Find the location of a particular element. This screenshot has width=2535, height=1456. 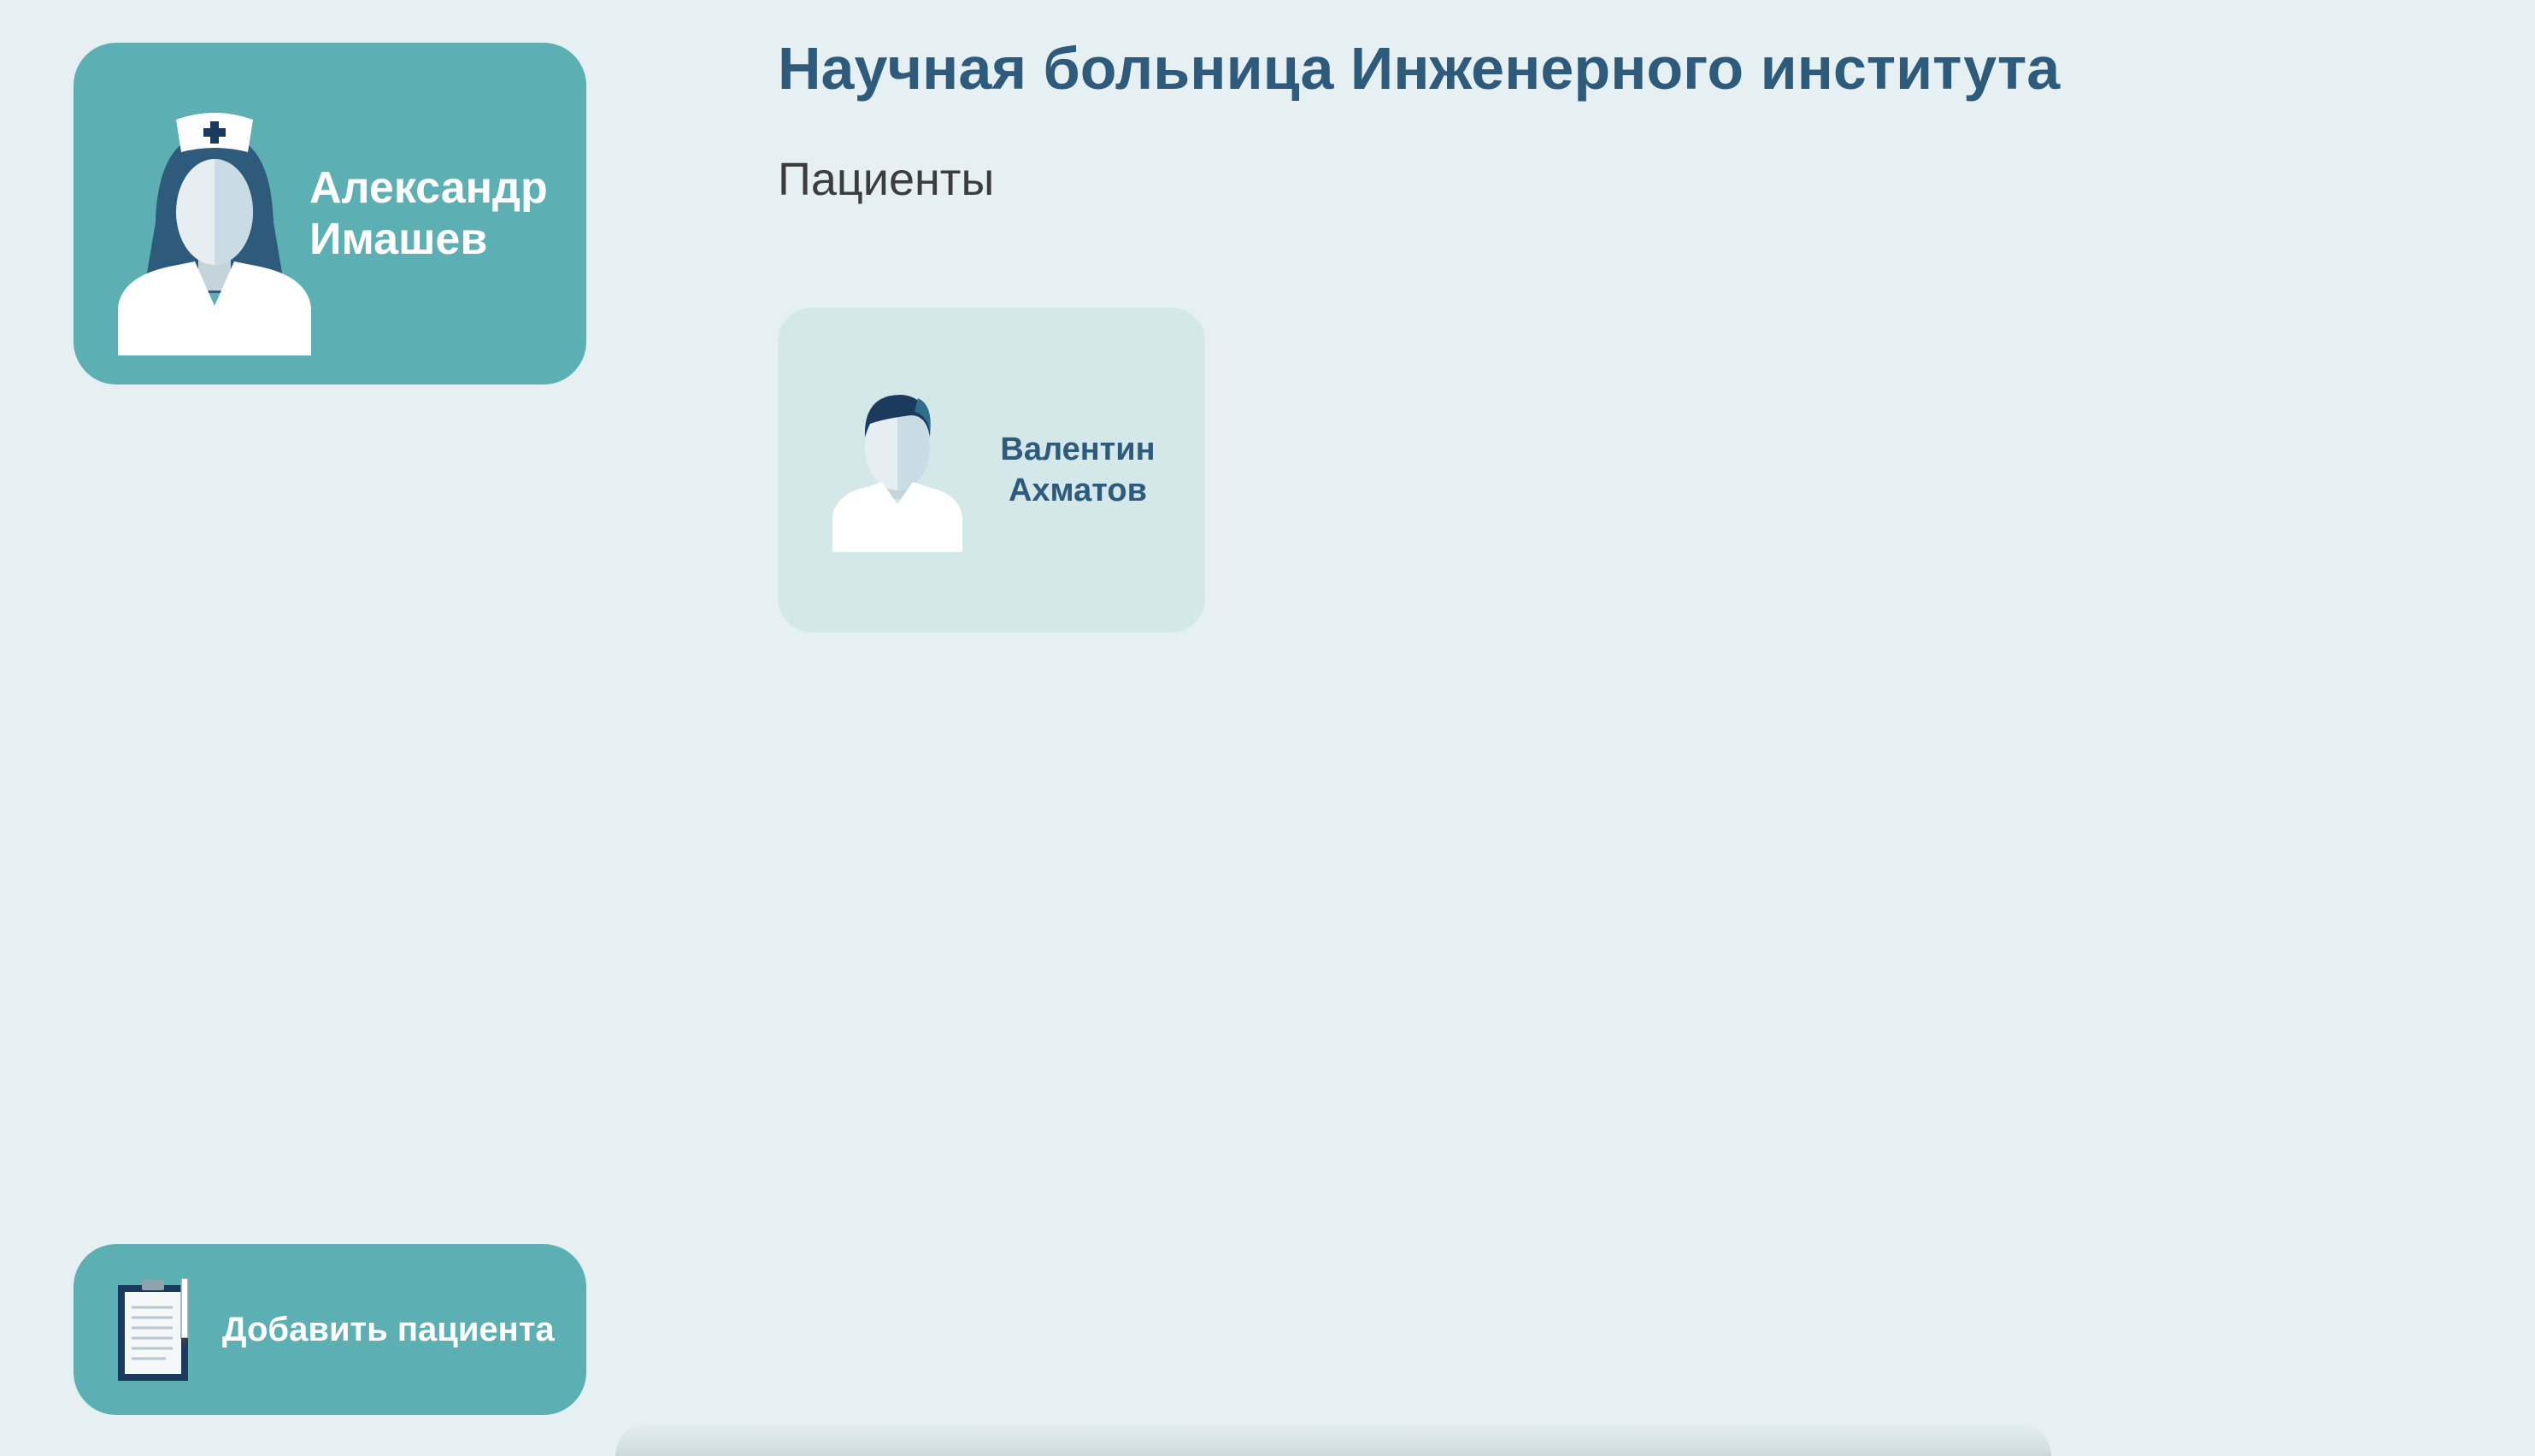

section-title: Пациенты is located at coordinates (886, 179).